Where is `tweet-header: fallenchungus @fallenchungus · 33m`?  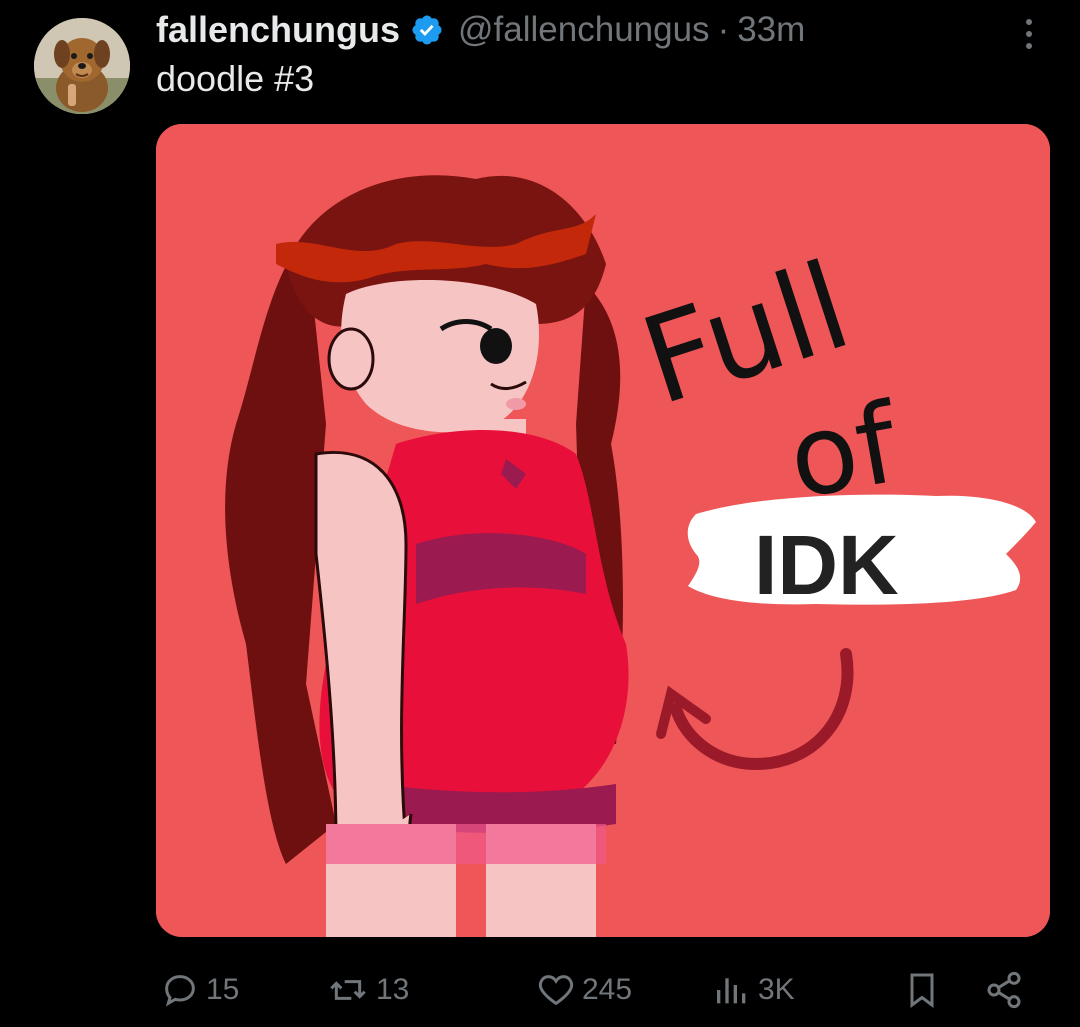 tweet-header: fallenchungus @fallenchungus · 33m is located at coordinates (480, 30).